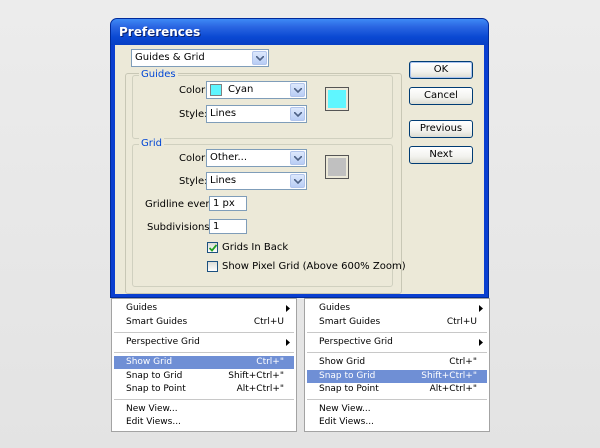 The image size is (600, 448). Describe the element at coordinates (228, 226) in the screenshot. I see `subdivisions-input: 1` at that location.